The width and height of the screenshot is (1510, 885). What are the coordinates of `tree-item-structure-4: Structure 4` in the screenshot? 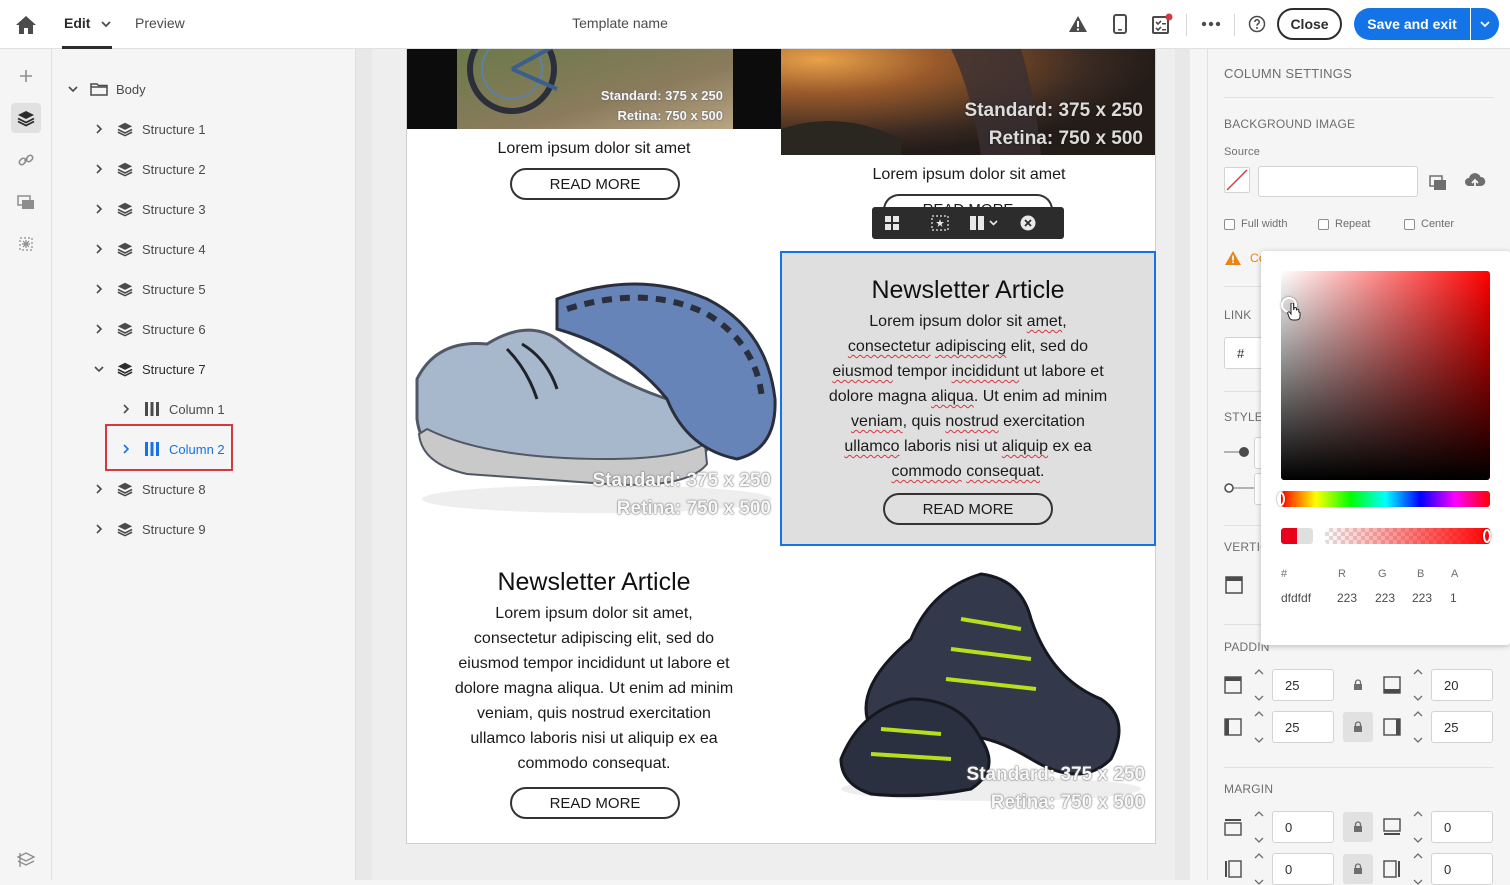 It's located at (149, 249).